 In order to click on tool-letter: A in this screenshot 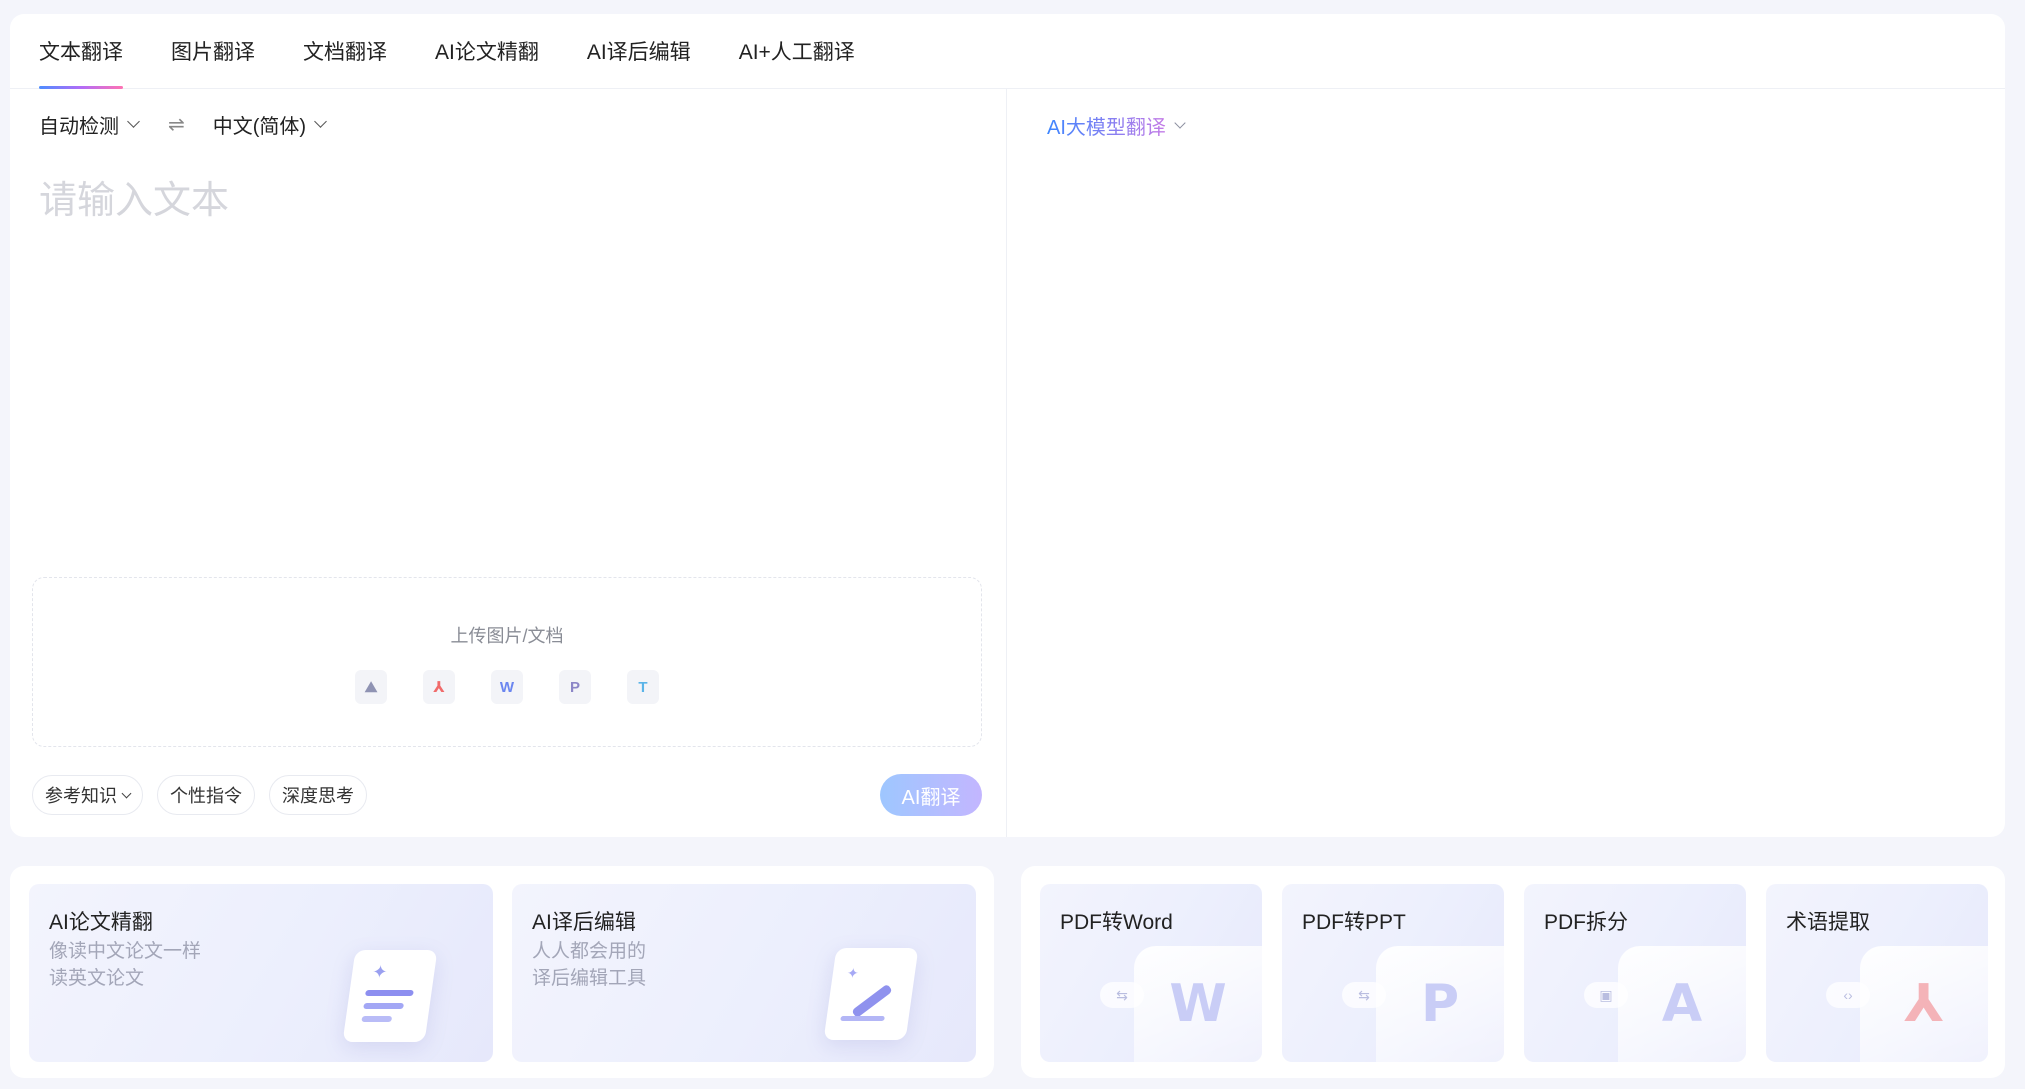, I will do `click(1682, 1004)`.